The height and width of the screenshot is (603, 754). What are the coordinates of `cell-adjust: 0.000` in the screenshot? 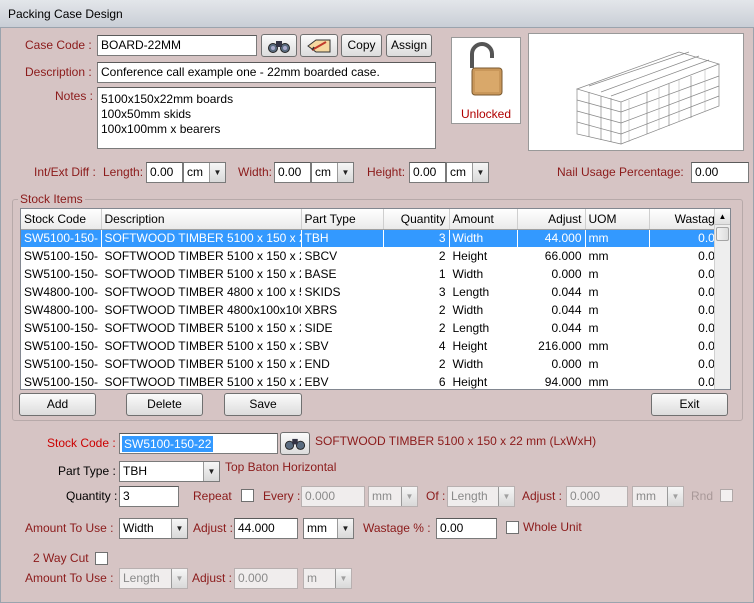 It's located at (566, 274).